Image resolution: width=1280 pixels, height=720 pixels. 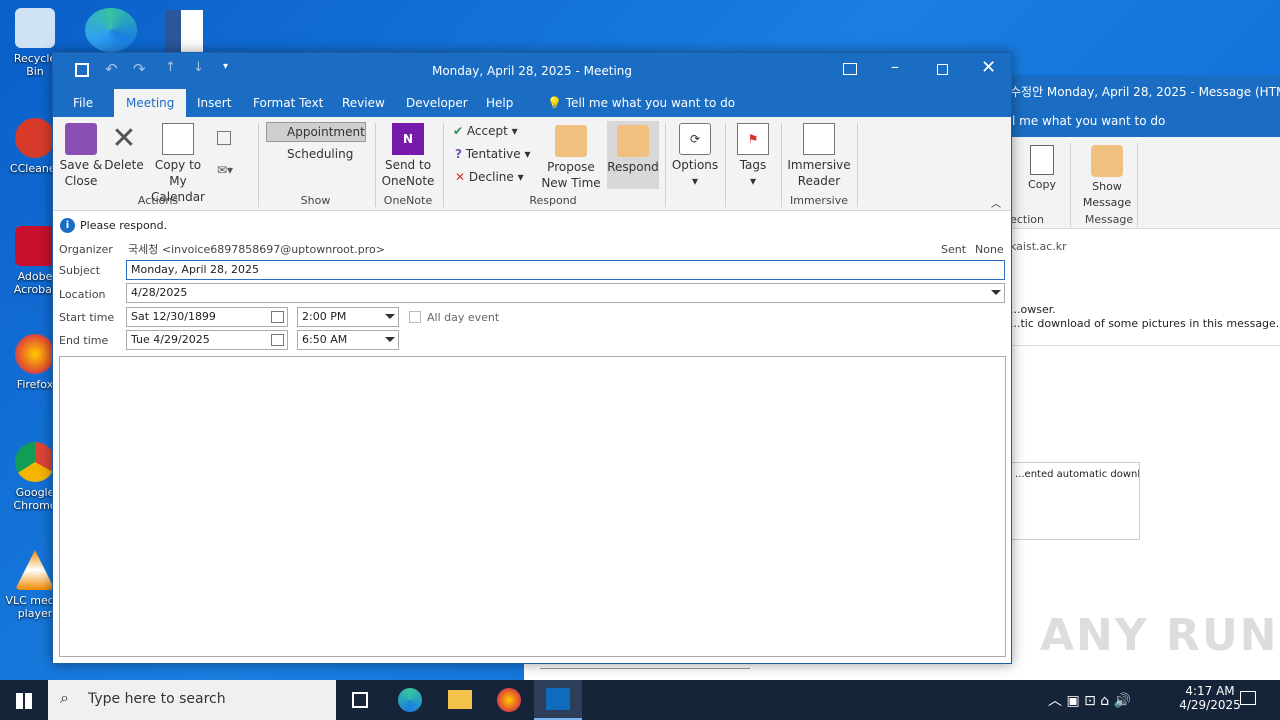 I want to click on respond-button: Respond, so click(x=633, y=155).